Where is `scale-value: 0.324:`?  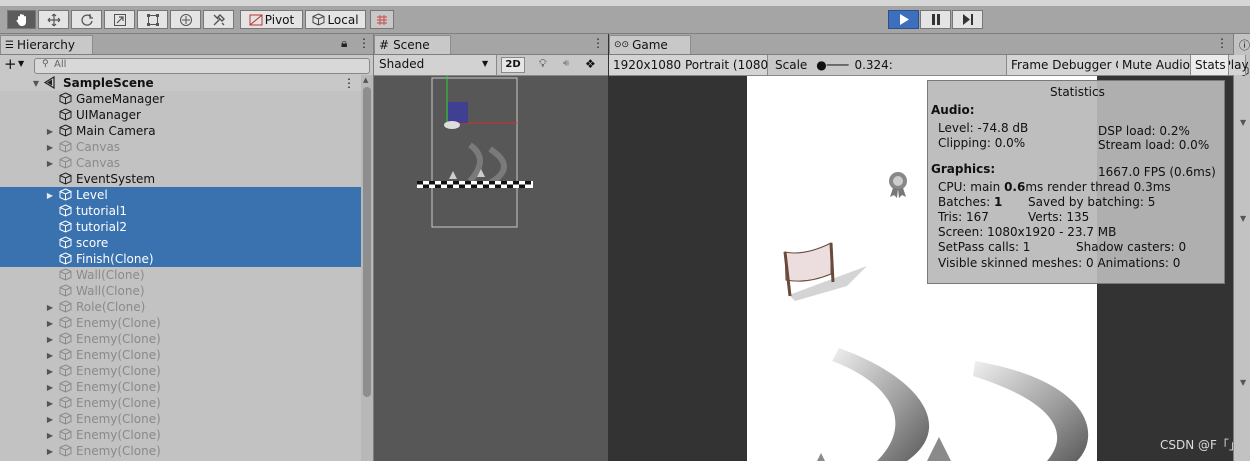
scale-value: 0.324: is located at coordinates (873, 65).